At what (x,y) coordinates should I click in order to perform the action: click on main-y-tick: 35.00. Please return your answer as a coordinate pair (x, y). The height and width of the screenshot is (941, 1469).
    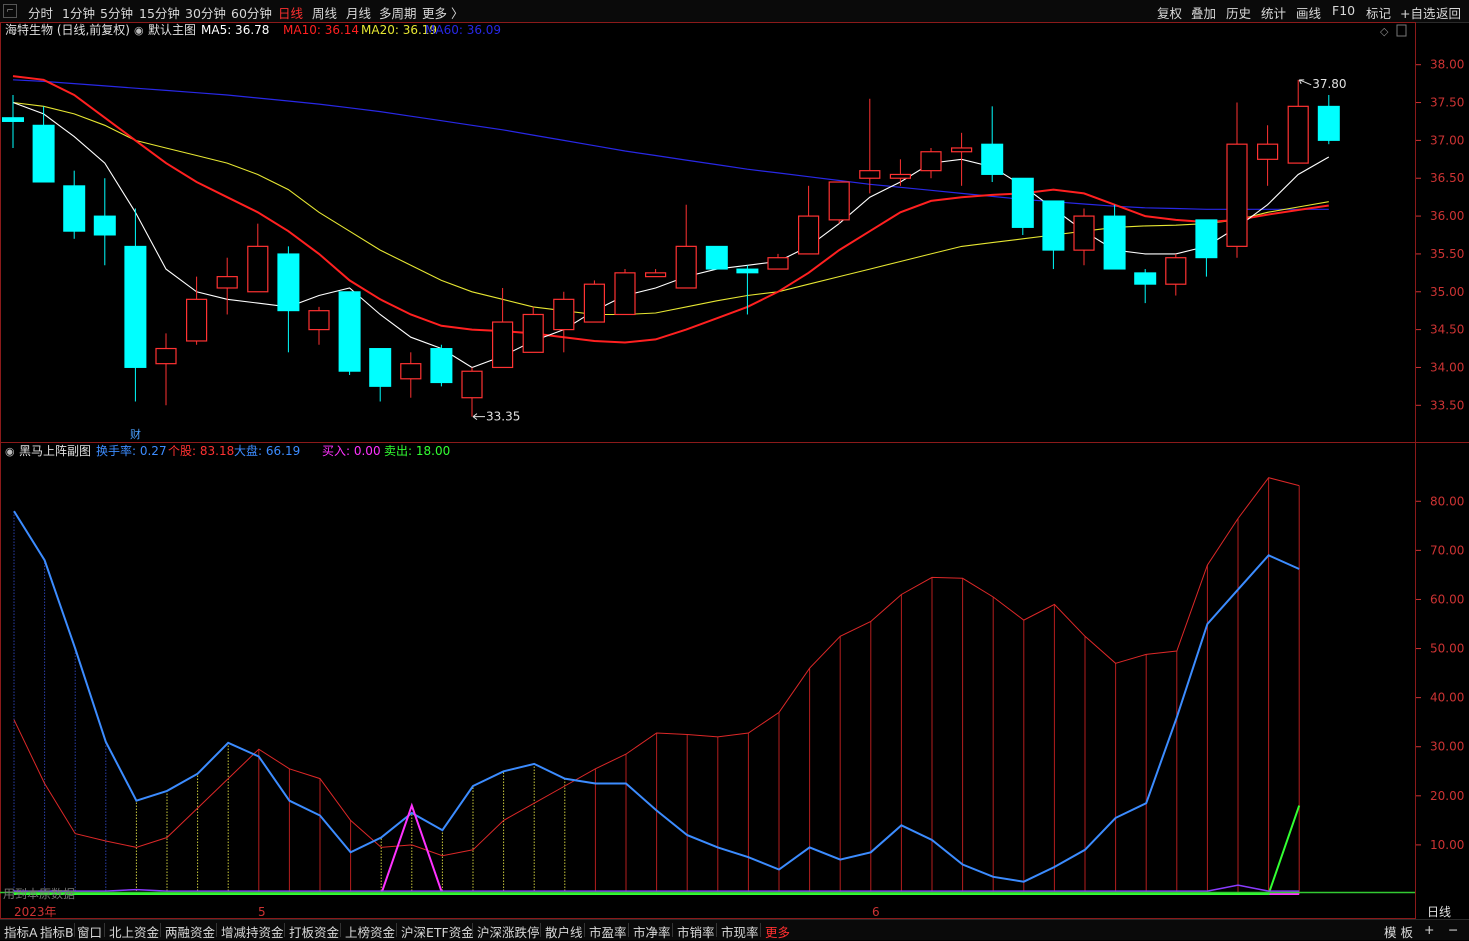
    Looking at the image, I should click on (1447, 292).